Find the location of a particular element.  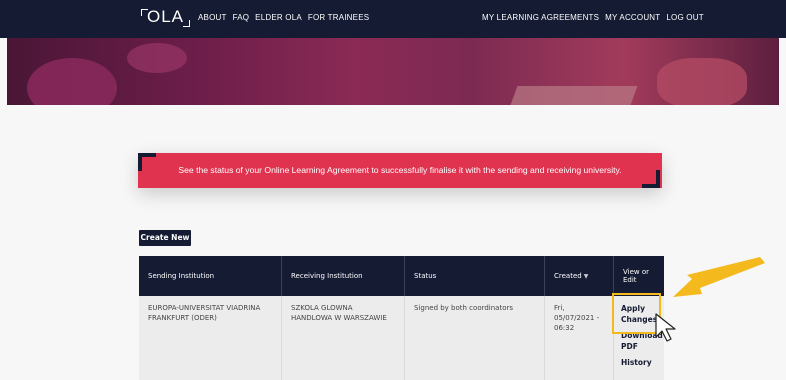

nav-link-my-account: MY ACCOUNT is located at coordinates (632, 17).